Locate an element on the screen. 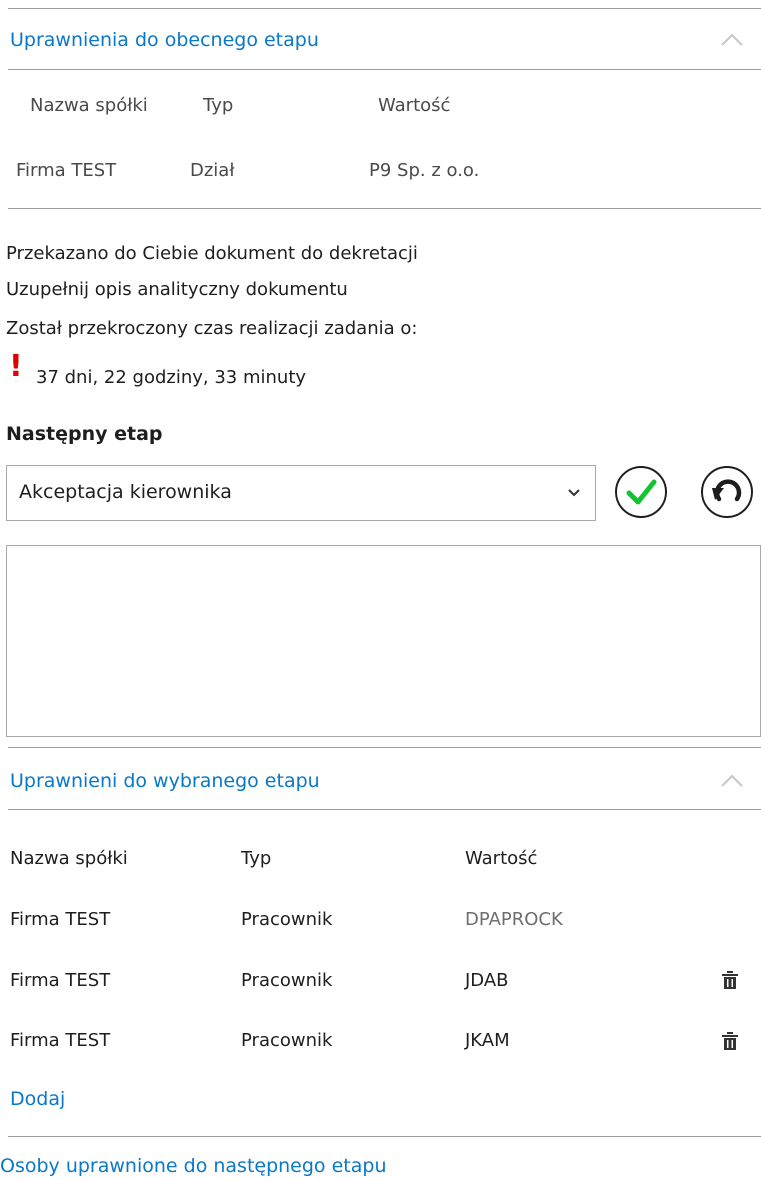 The width and height of the screenshot is (761, 1180). add-link: Dodaj is located at coordinates (37, 1099).